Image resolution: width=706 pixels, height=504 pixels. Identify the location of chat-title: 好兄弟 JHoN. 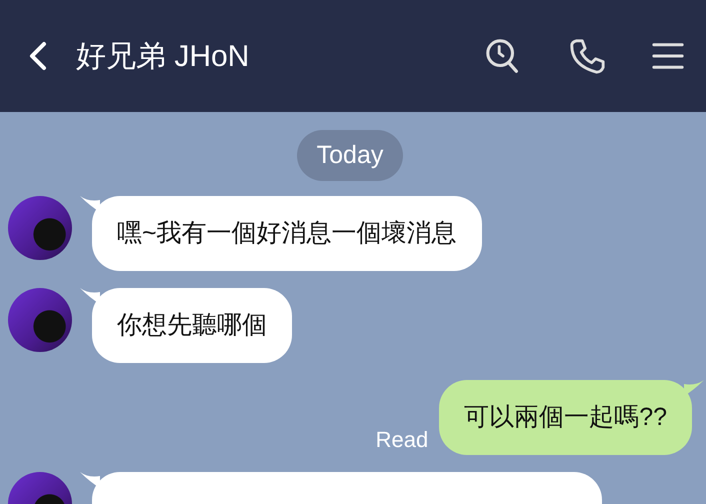
(163, 56).